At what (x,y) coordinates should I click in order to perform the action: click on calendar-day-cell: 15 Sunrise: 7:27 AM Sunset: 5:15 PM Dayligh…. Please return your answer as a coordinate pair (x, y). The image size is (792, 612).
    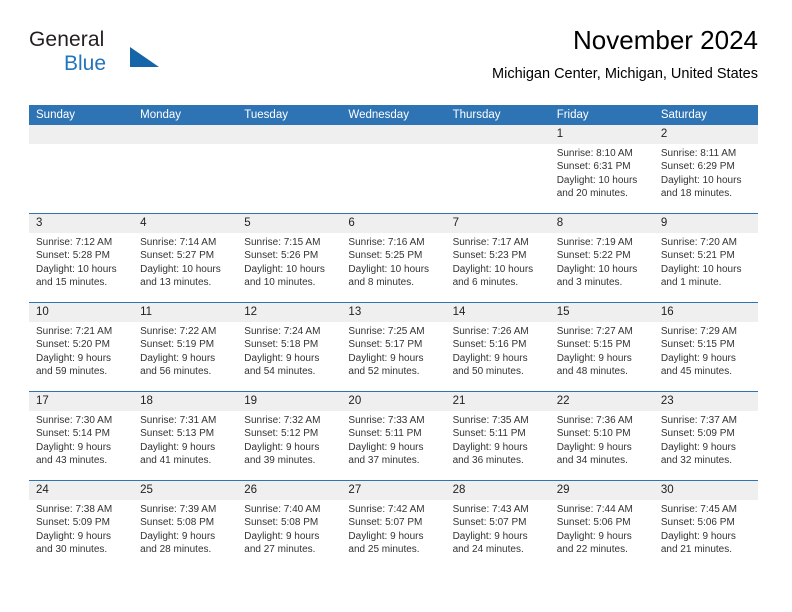
    Looking at the image, I should click on (602, 347).